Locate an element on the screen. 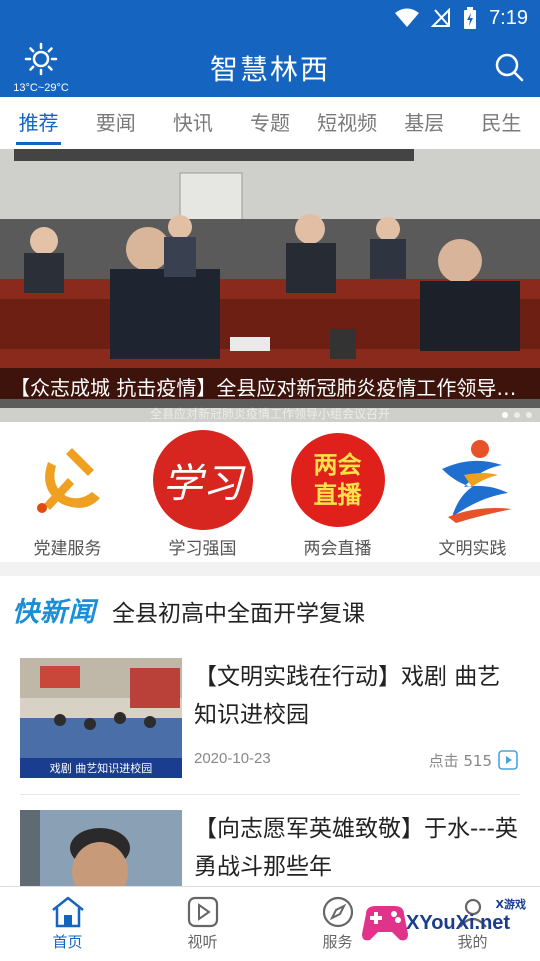  quick-link-civilization: 文明实践 is located at coordinates (472, 492).